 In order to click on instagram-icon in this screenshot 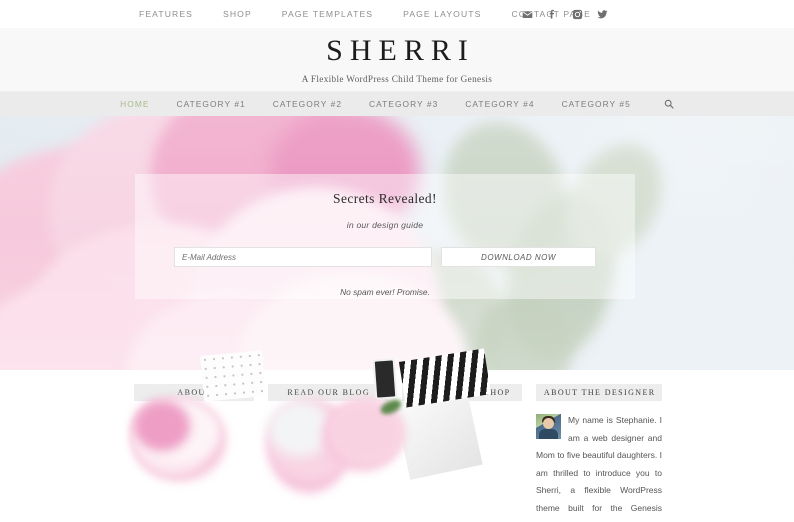, I will do `click(577, 14)`.